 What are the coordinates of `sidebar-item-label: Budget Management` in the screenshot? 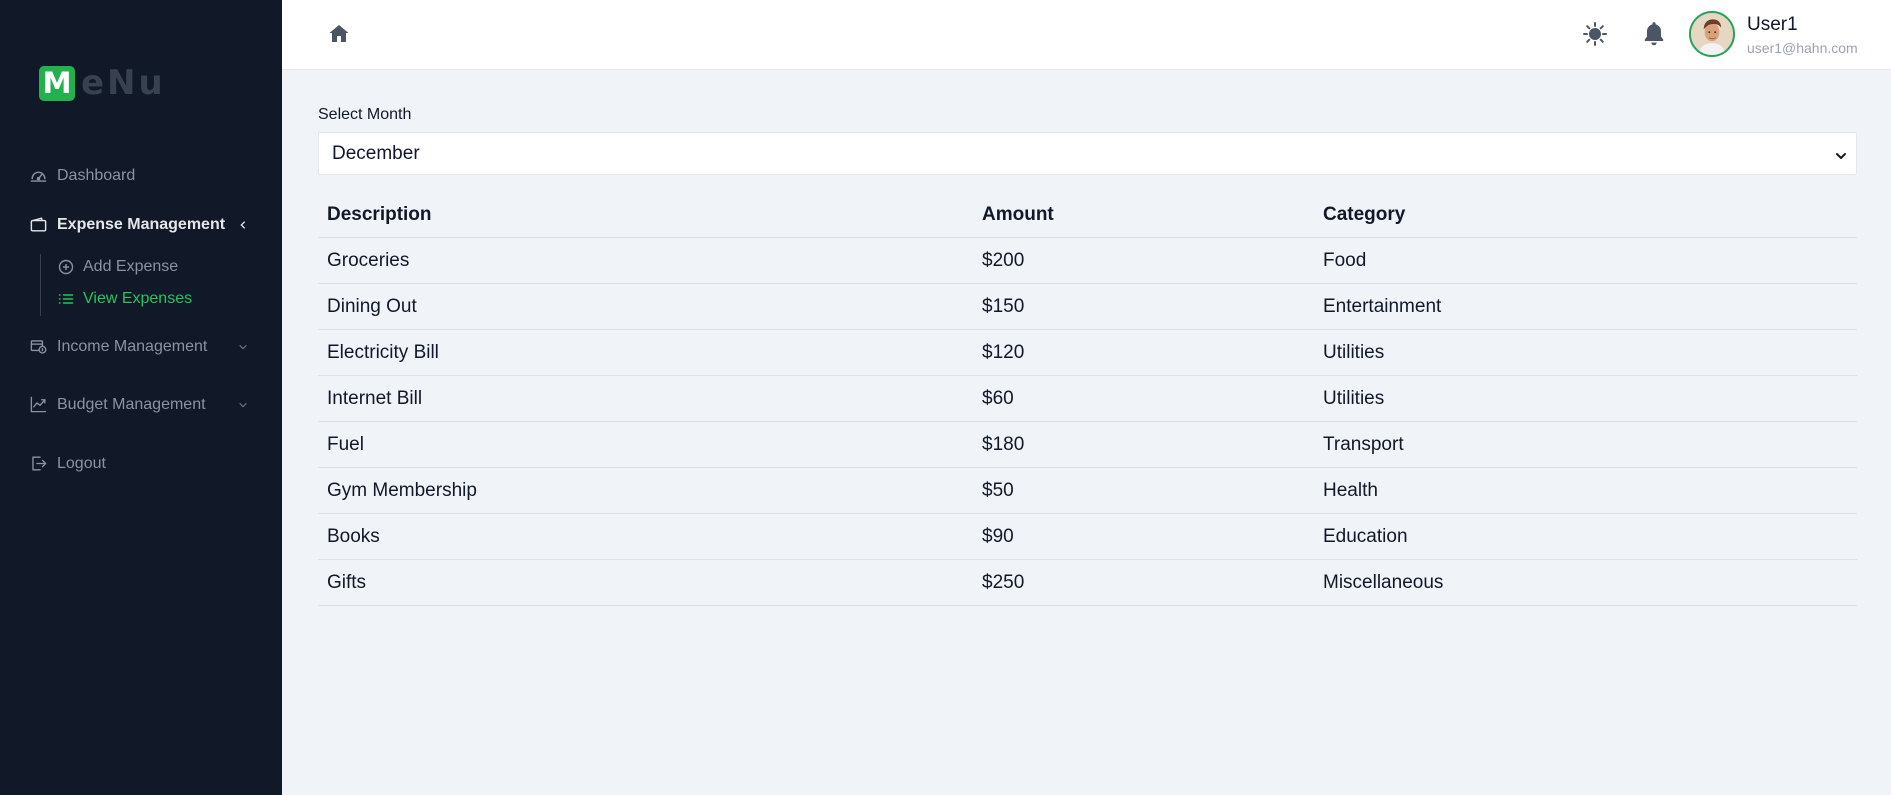 It's located at (131, 404).